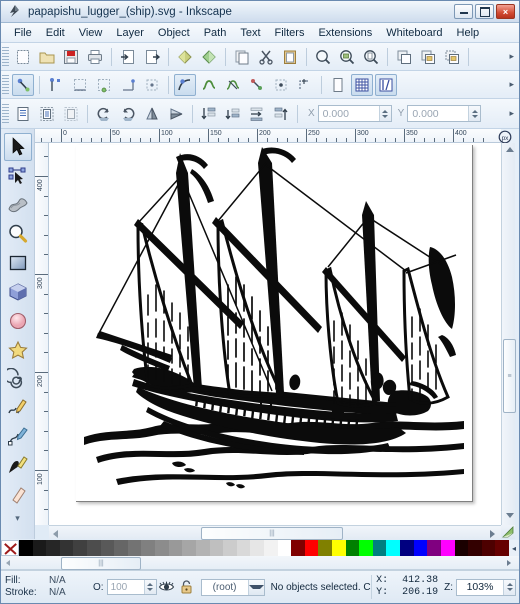 This screenshot has height=604, width=520. I want to click on y-spinner-arrows, so click(474, 113).